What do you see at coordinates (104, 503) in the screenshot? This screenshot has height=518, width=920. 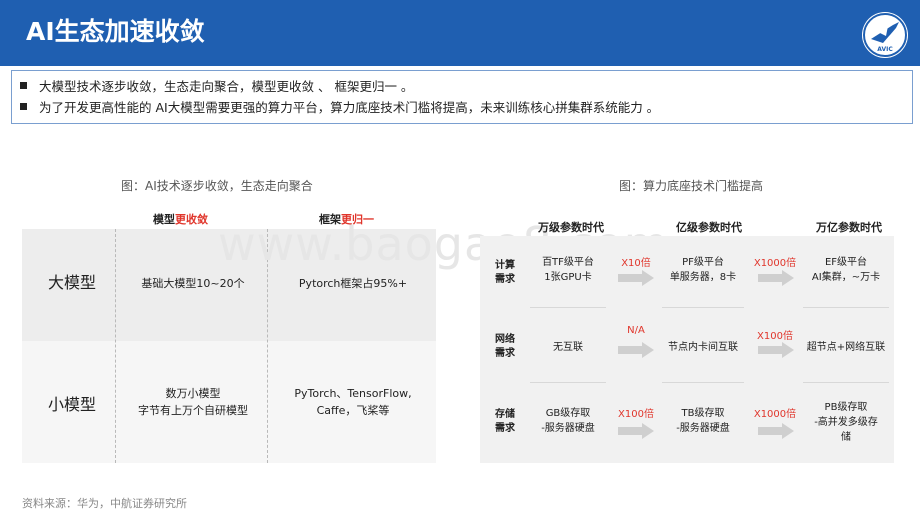 I see `source-note: 资料来源：华为，中航证券研究所` at bounding box center [104, 503].